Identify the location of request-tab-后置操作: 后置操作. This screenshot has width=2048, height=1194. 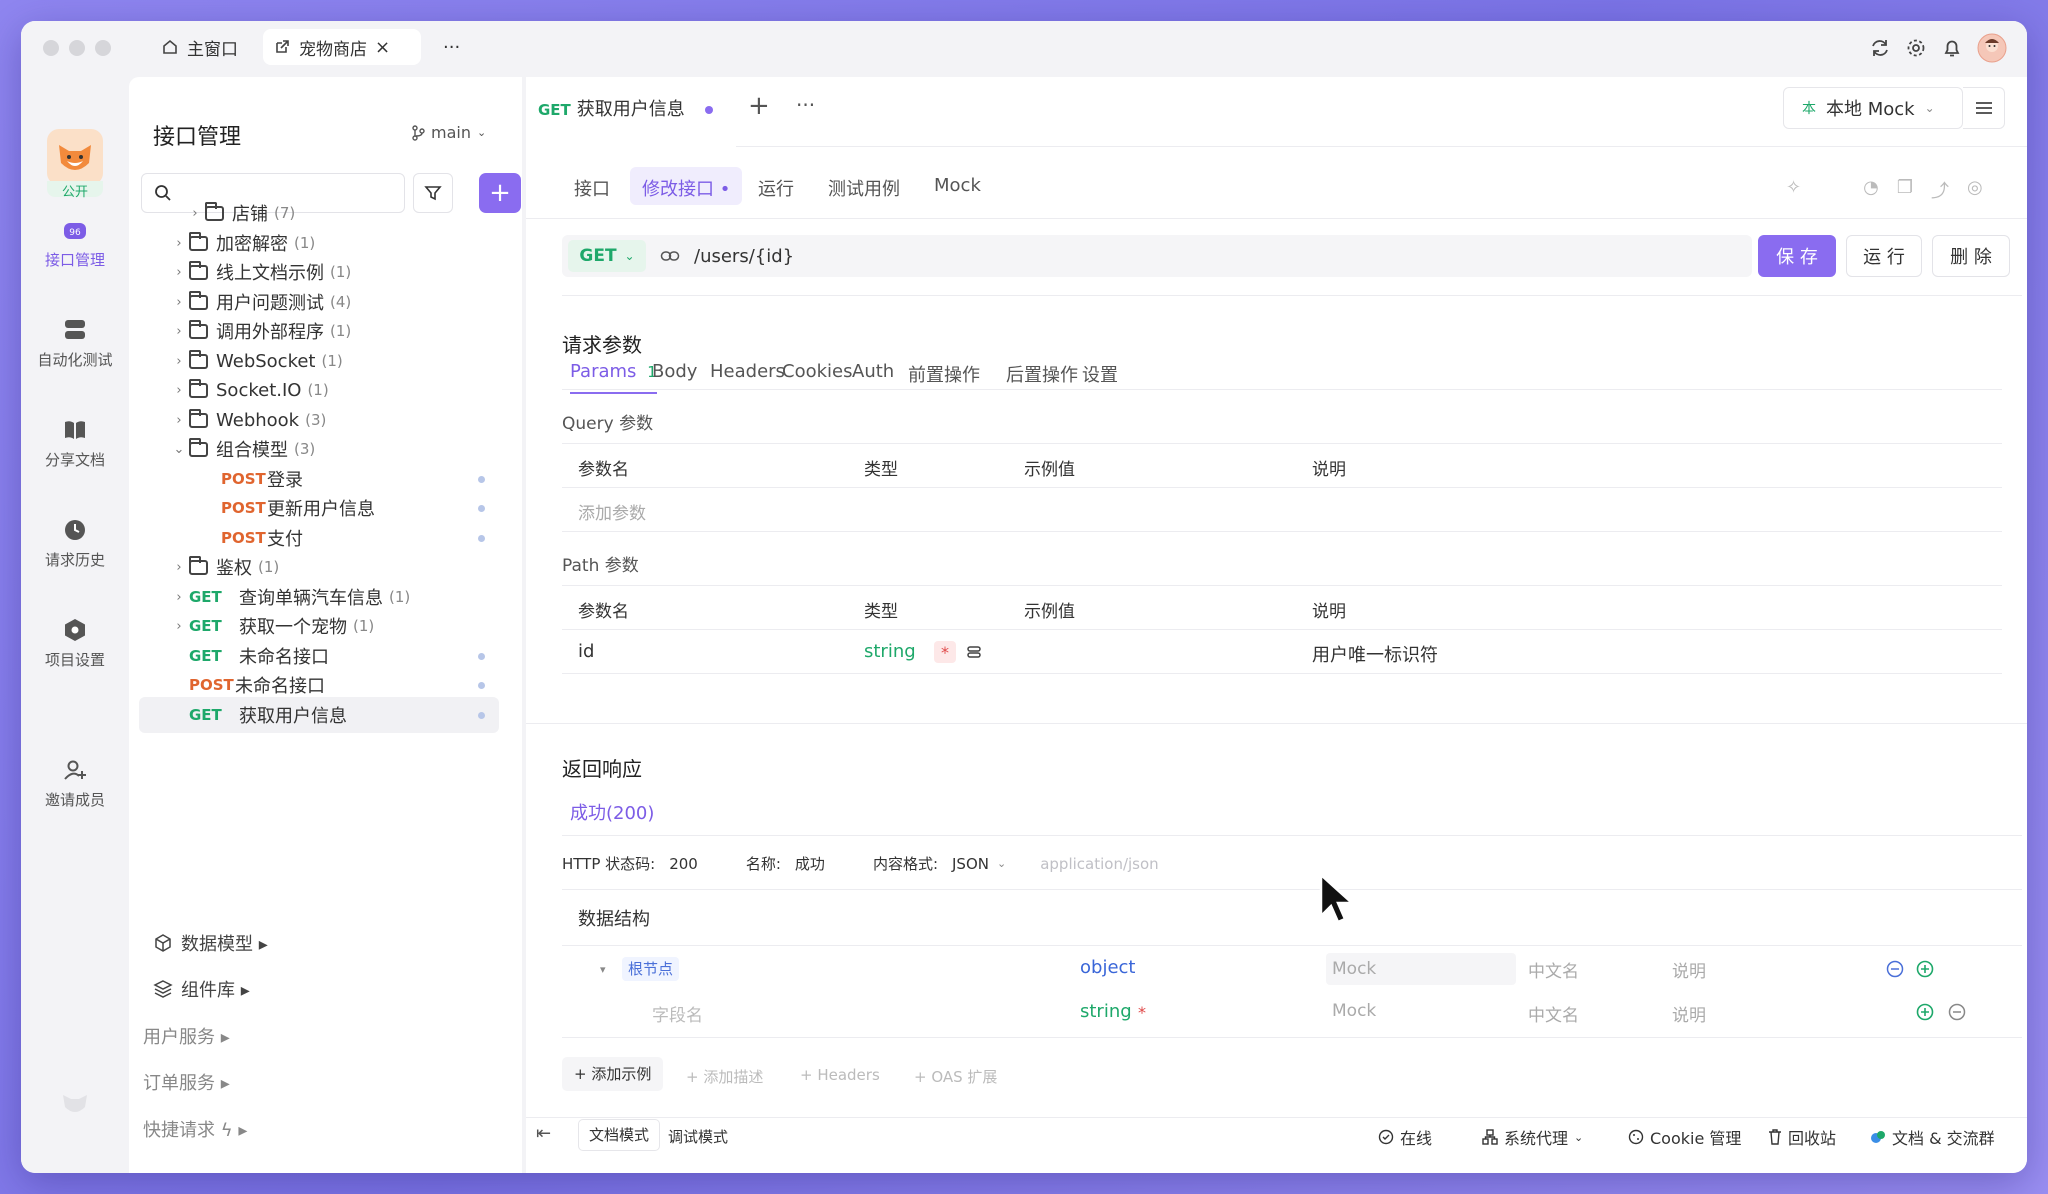
(1042, 374).